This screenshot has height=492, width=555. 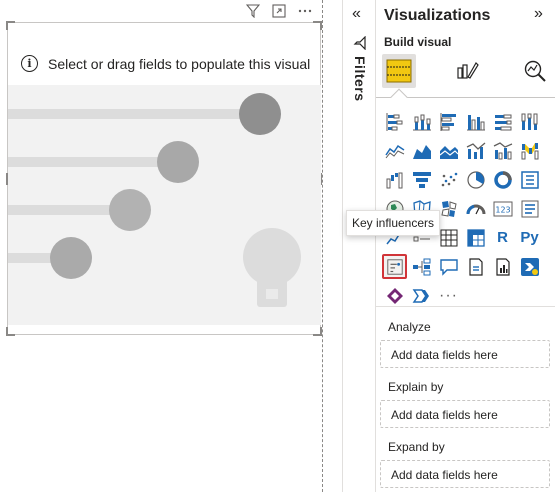 I want to click on more-visuals-icon: ···, so click(x=448, y=295).